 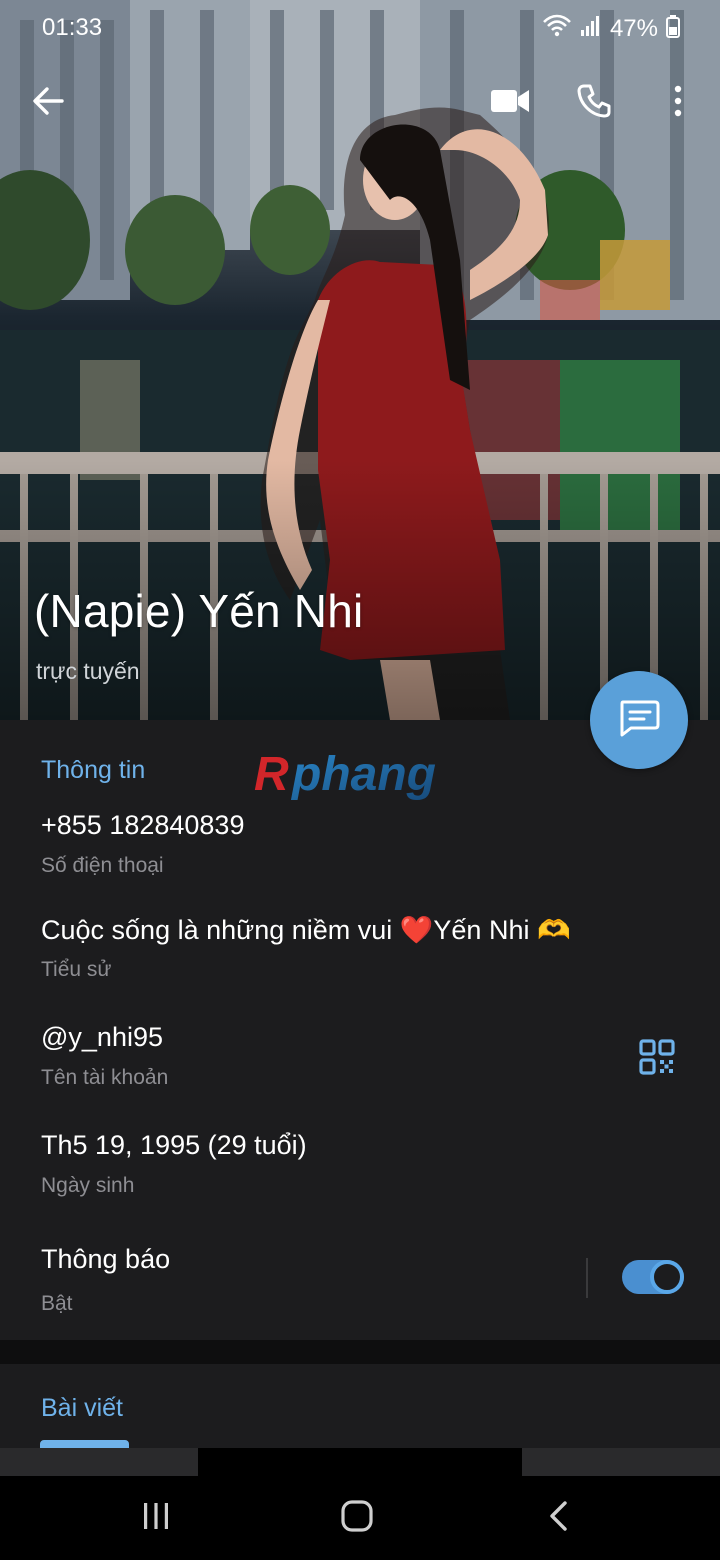 I want to click on username: @y_nhi95, so click(x=102, y=1037).